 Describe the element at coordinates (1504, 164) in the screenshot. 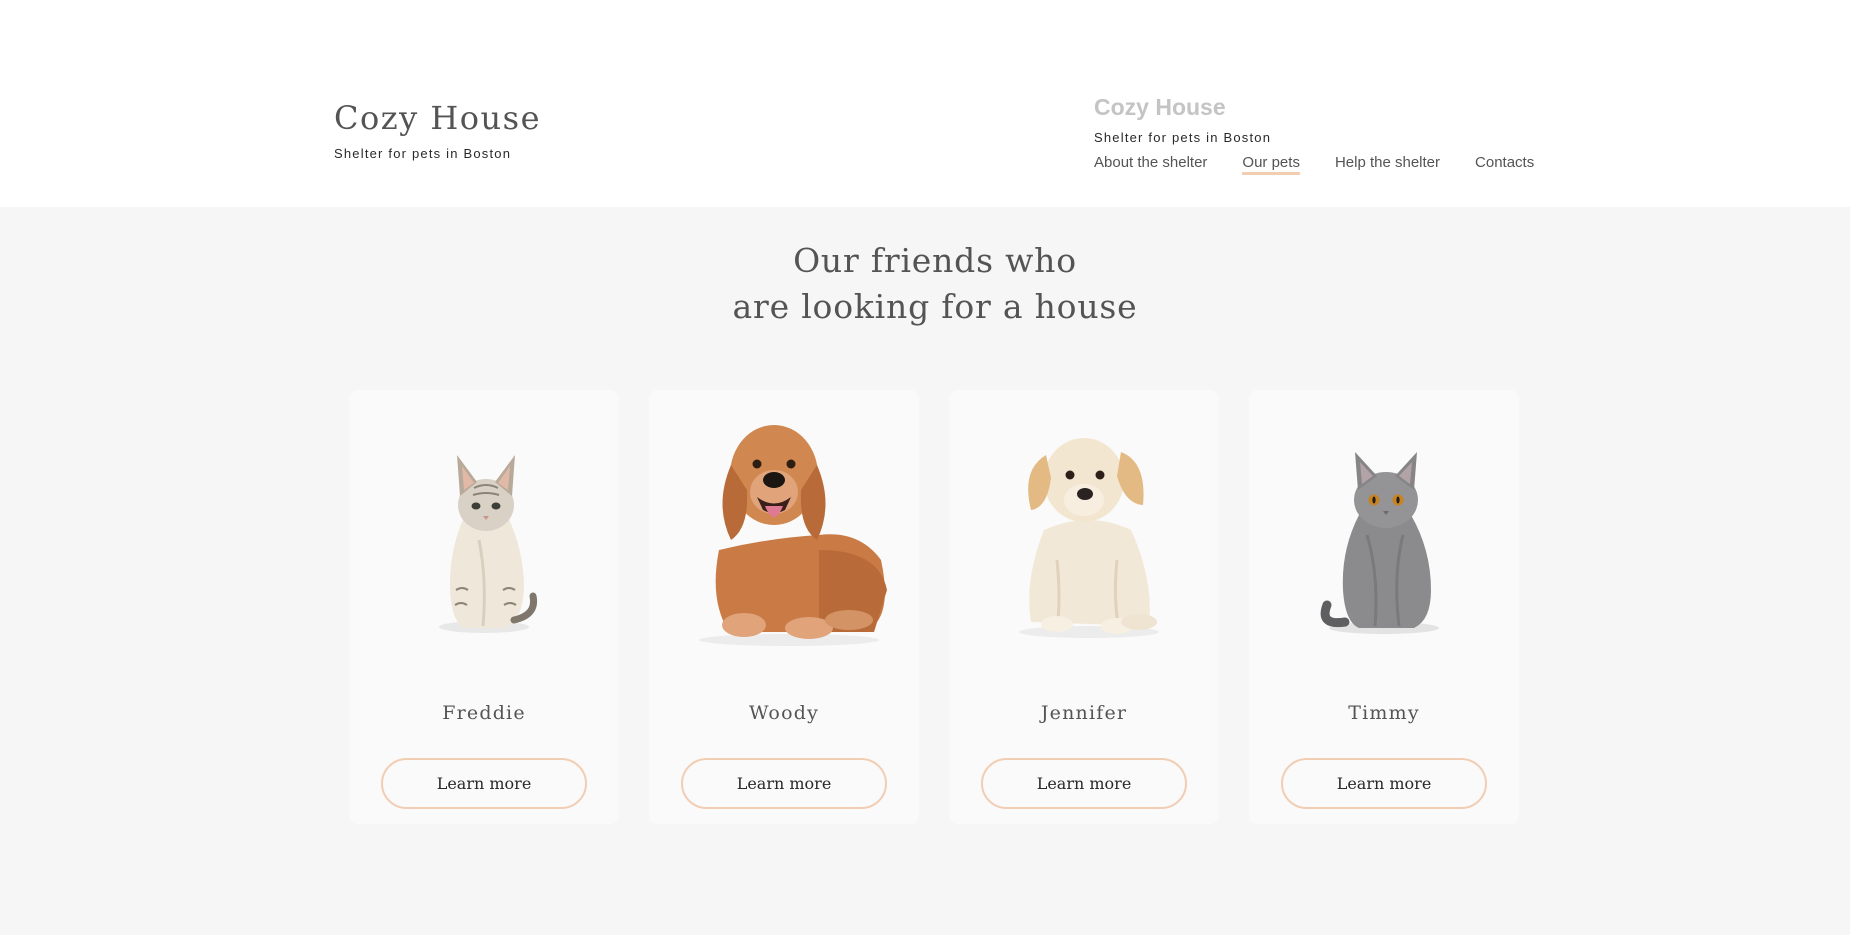

I see `nav-item-contacts: Contacts` at that location.